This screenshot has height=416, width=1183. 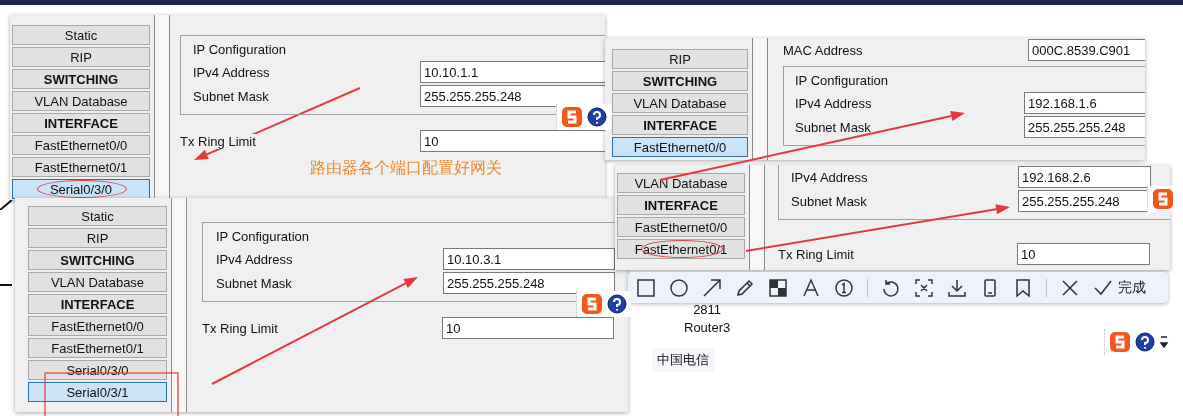 What do you see at coordinates (811, 287) in the screenshot?
I see `text-tool-icon` at bounding box center [811, 287].